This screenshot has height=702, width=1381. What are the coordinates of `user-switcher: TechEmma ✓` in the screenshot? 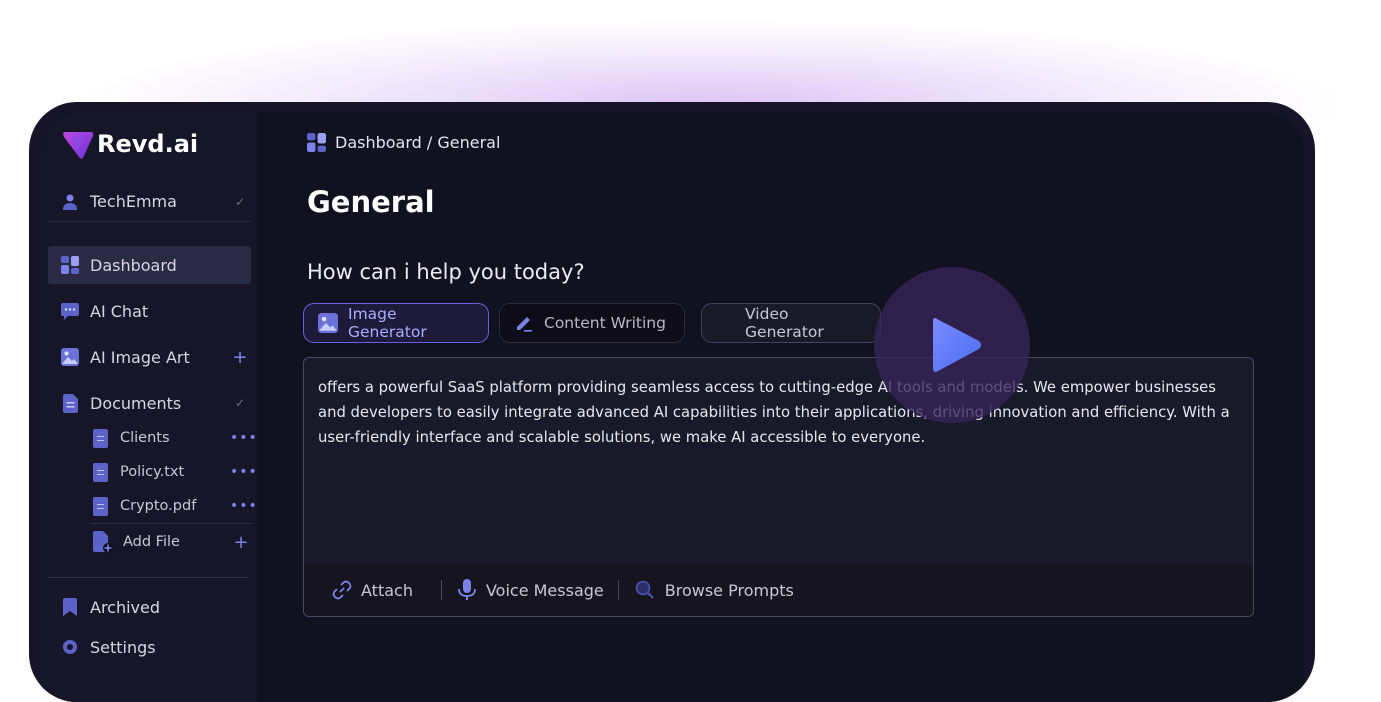 It's located at (149, 202).